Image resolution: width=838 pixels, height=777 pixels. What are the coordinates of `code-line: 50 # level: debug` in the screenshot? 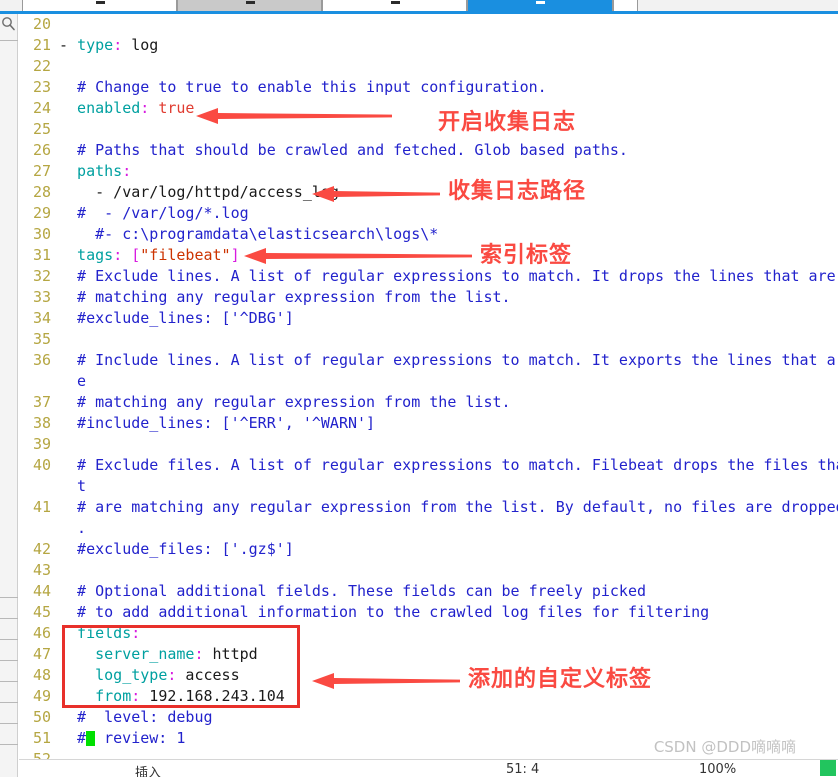 It's located at (428, 717).